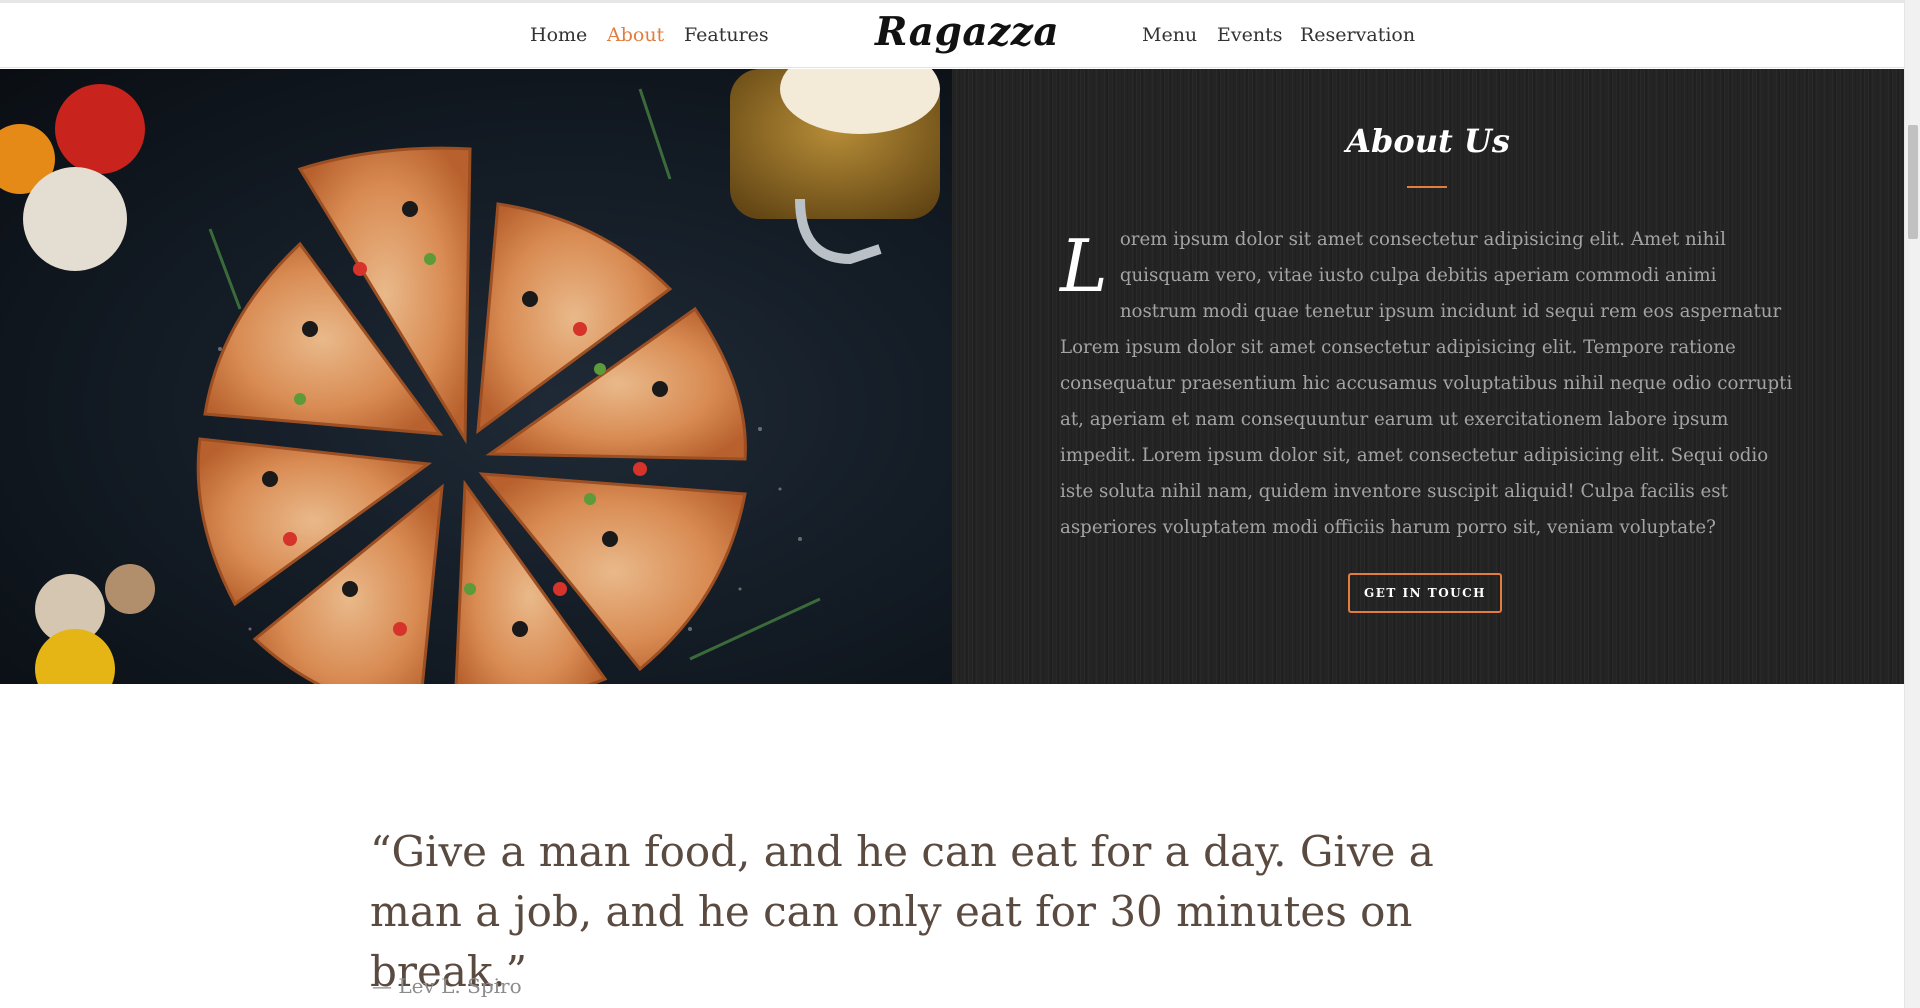 The image size is (1920, 1008). What do you see at coordinates (1425, 593) in the screenshot?
I see `get-in-touch-button: GET IN TOUCH` at bounding box center [1425, 593].